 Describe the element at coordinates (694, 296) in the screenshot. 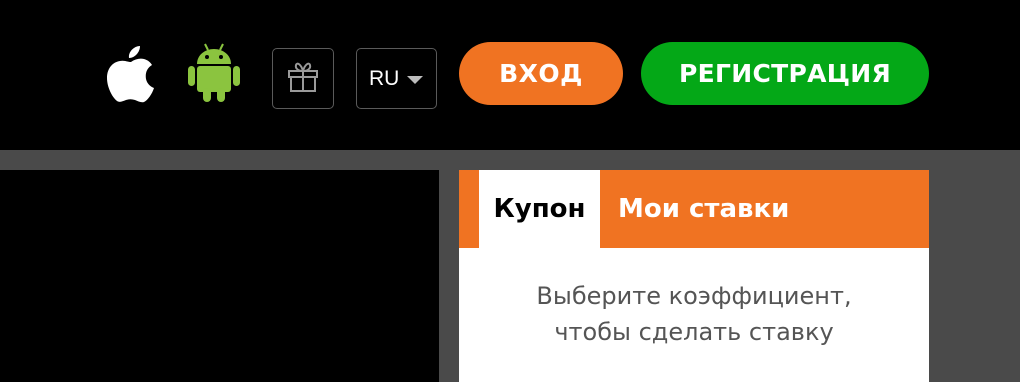

I see `empty-message-line-1: Выберите коэффициент,` at that location.